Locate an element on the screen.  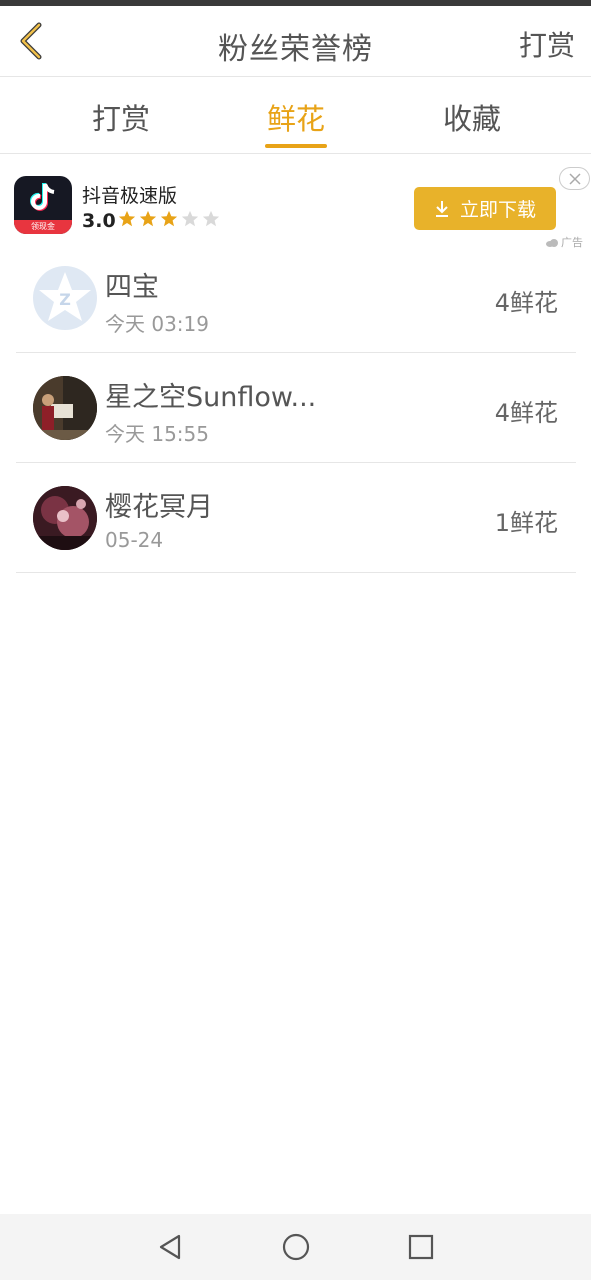
user-name: 四宝 is located at coordinates (132, 287).